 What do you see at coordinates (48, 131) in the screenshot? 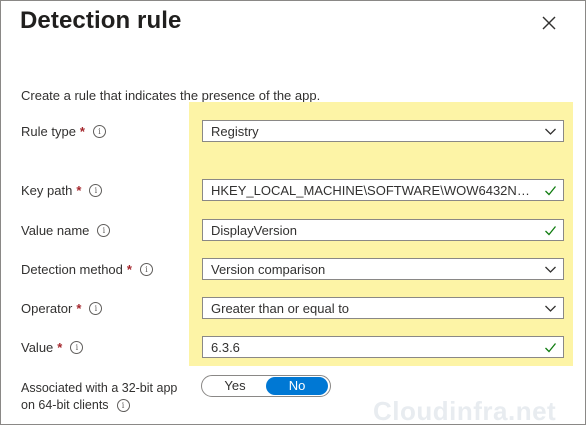
I see `rule-type-label-text: Rule type` at bounding box center [48, 131].